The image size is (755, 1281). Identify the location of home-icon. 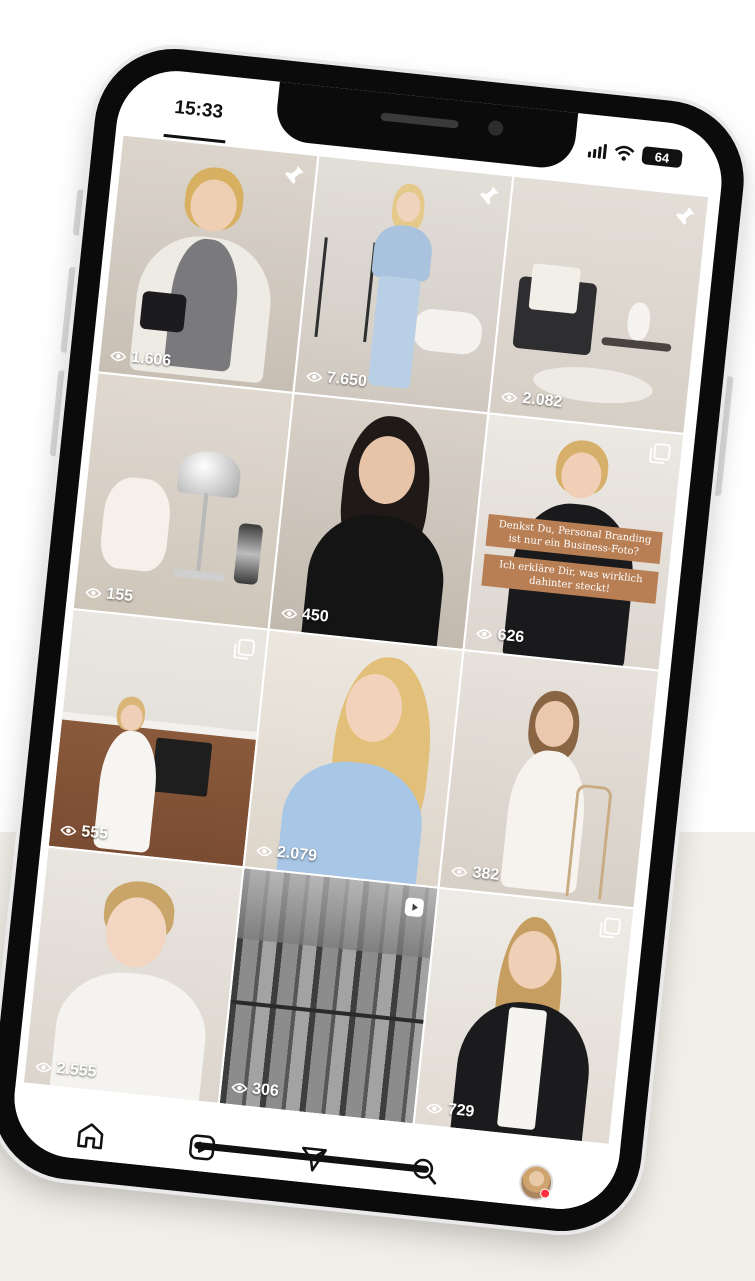
(90, 1136).